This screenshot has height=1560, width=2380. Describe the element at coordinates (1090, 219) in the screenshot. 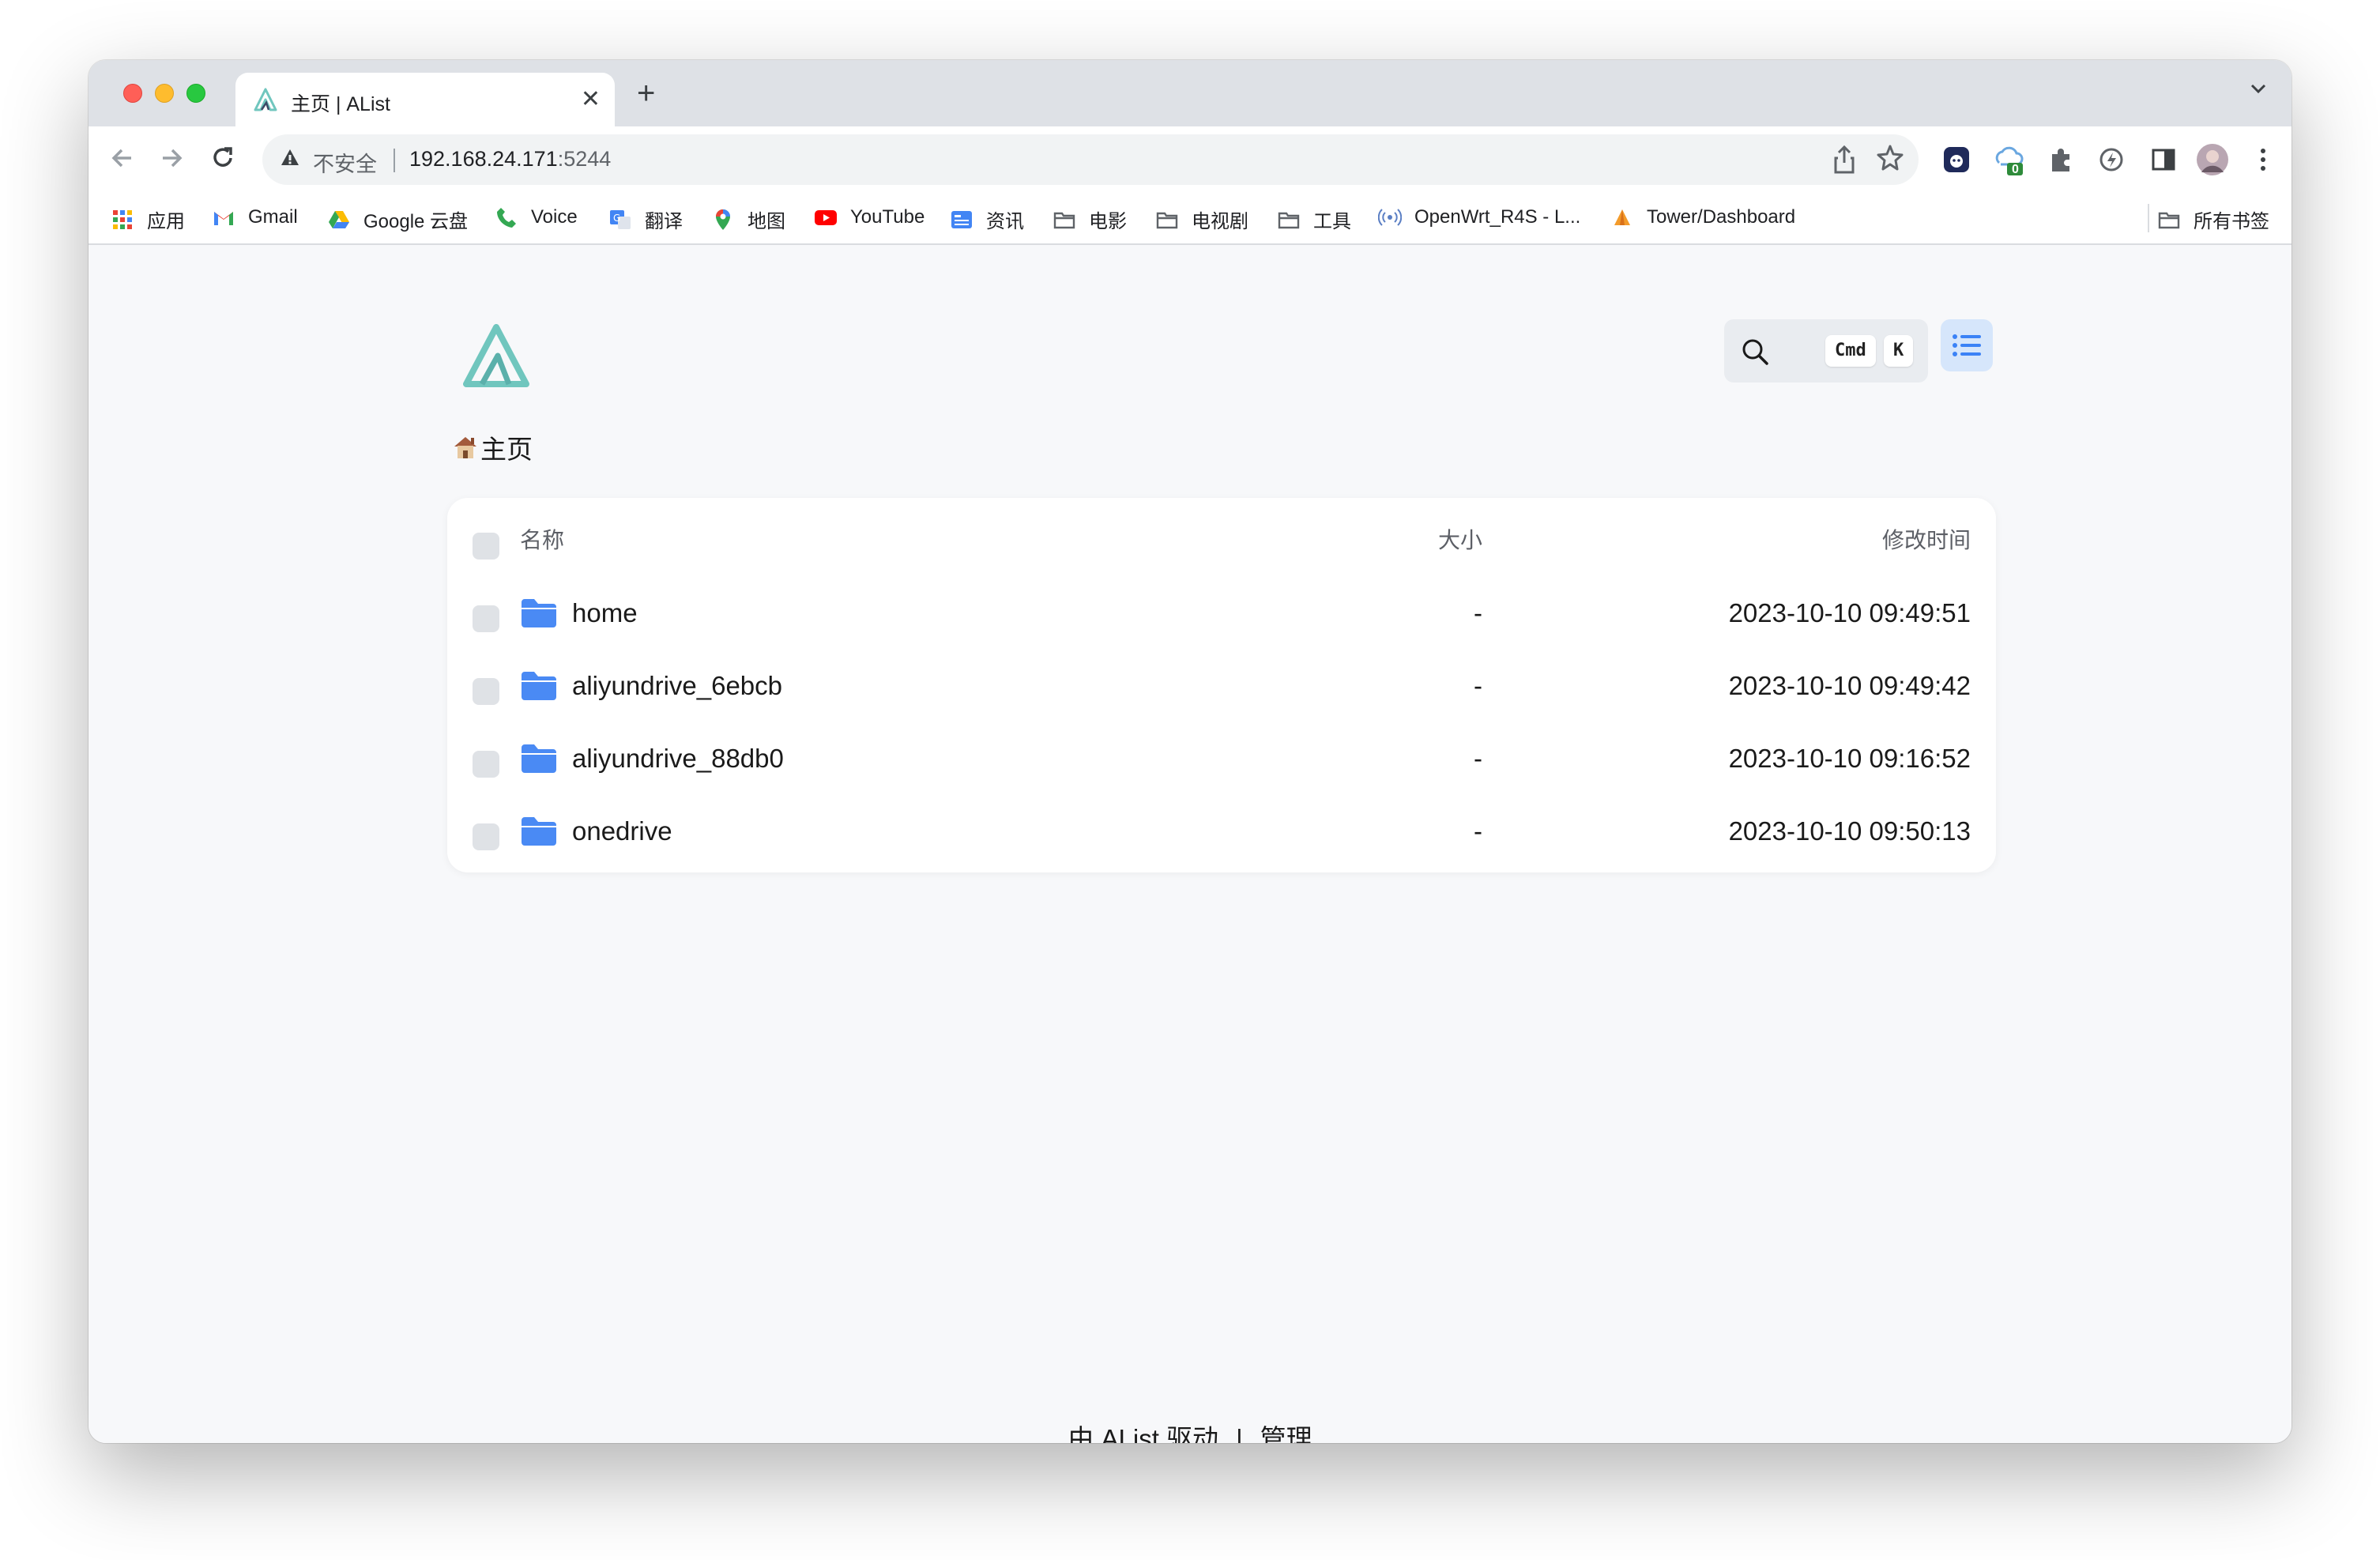

I see `bookmark-folder-movies: 电影` at that location.